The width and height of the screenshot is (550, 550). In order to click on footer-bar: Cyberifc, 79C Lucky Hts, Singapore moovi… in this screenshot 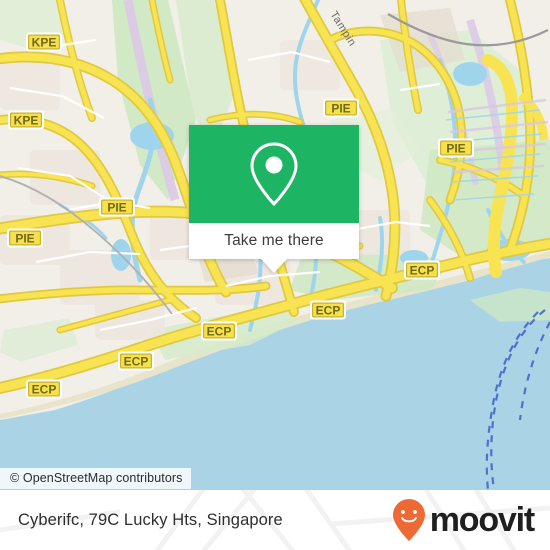, I will do `click(275, 520)`.